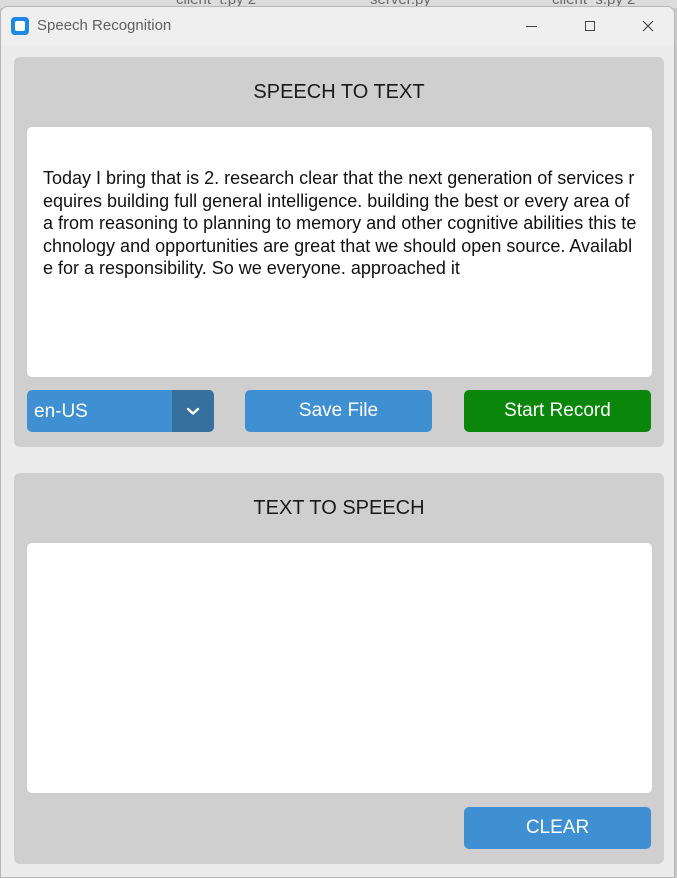  Describe the element at coordinates (339, 508) in the screenshot. I see `text-to-speech-heading: TEXT TO SPEECH` at that location.